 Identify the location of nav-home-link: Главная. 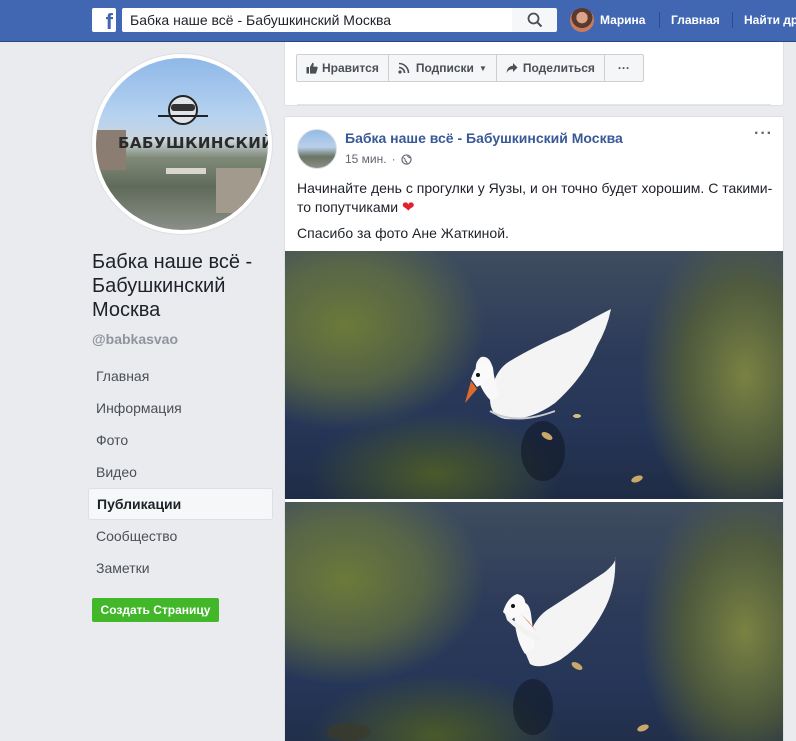
(695, 20).